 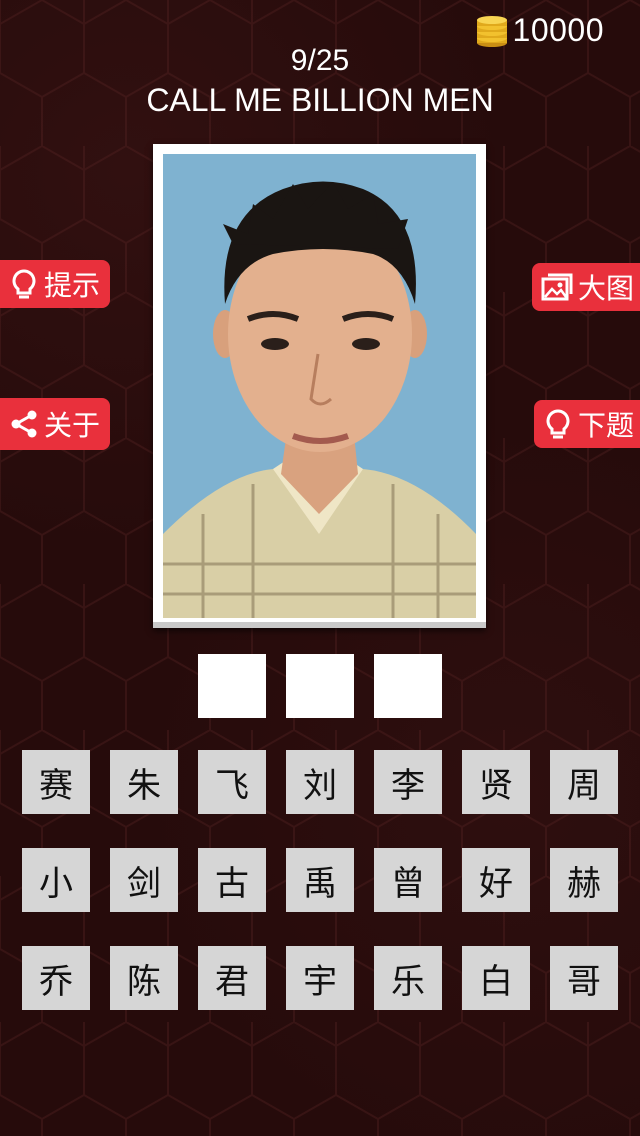 I want to click on share-icon, so click(x=24, y=424).